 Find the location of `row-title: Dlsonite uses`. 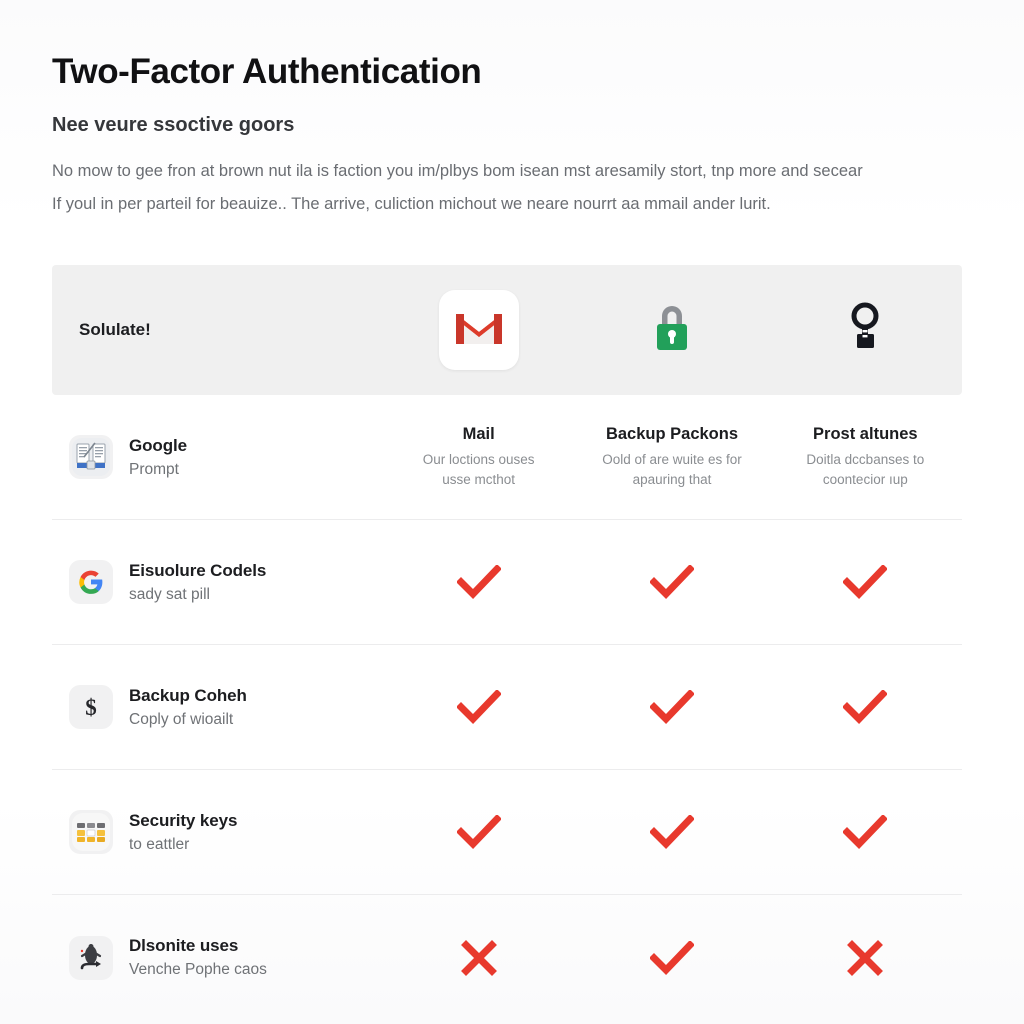

row-title: Dlsonite uses is located at coordinates (184, 945).